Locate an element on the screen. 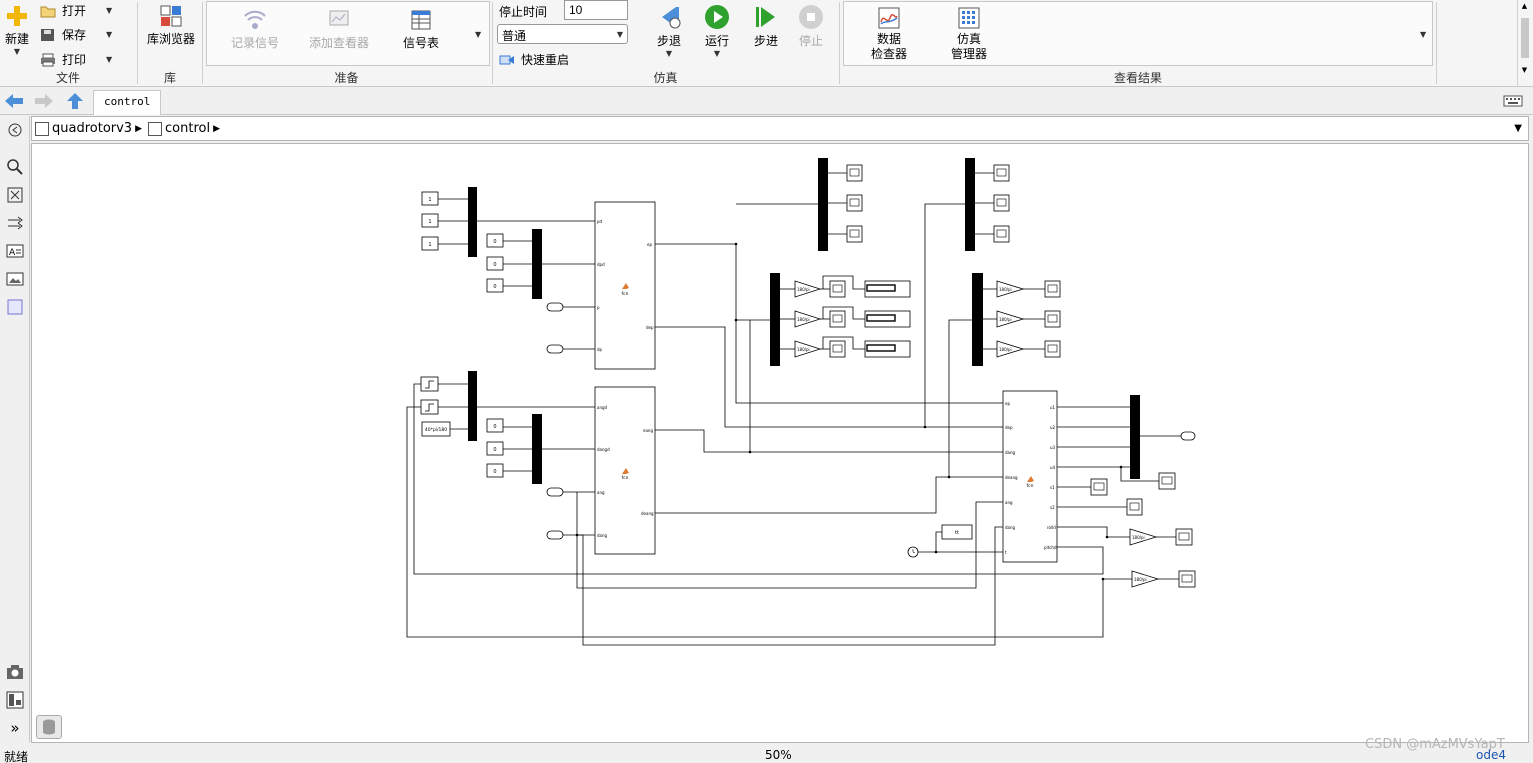 This screenshot has height=763, width=1533. stop-button: 停止 is located at coordinates (811, 26).